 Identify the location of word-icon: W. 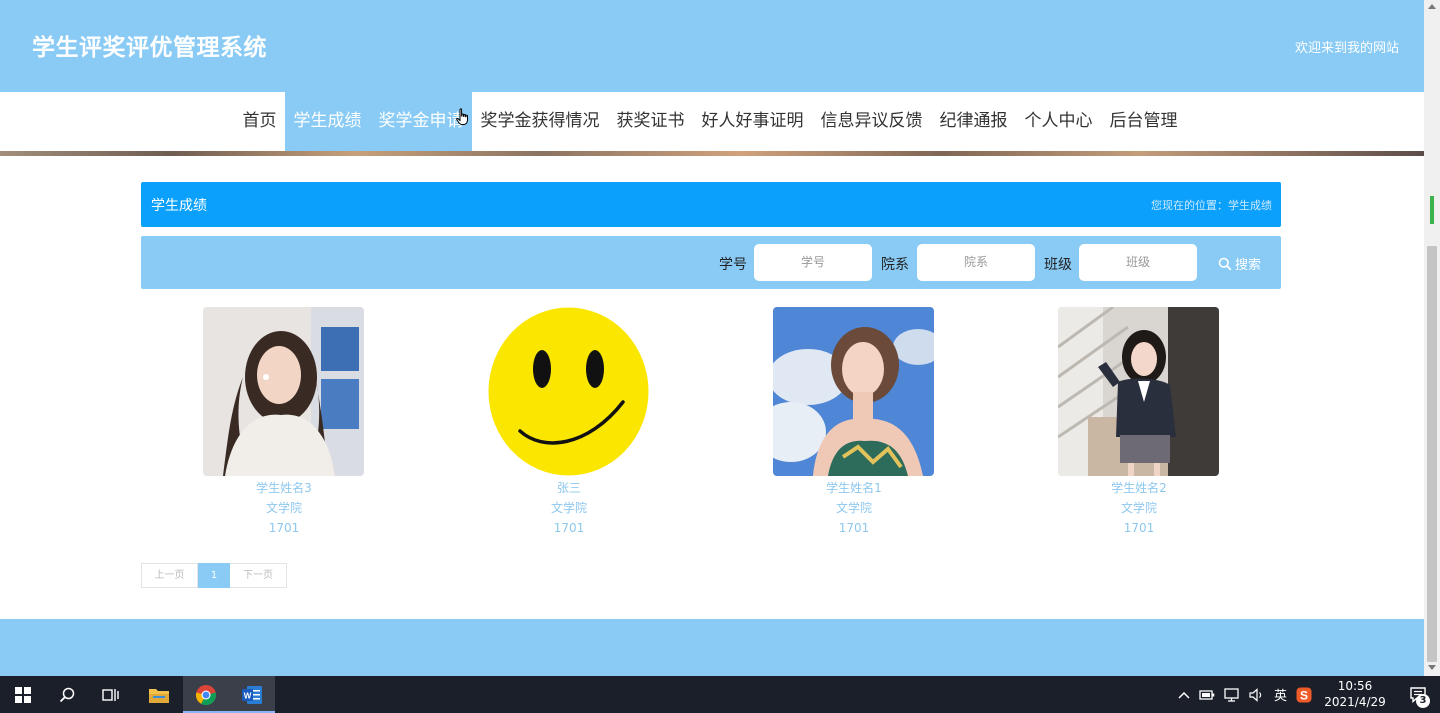
(252, 694).